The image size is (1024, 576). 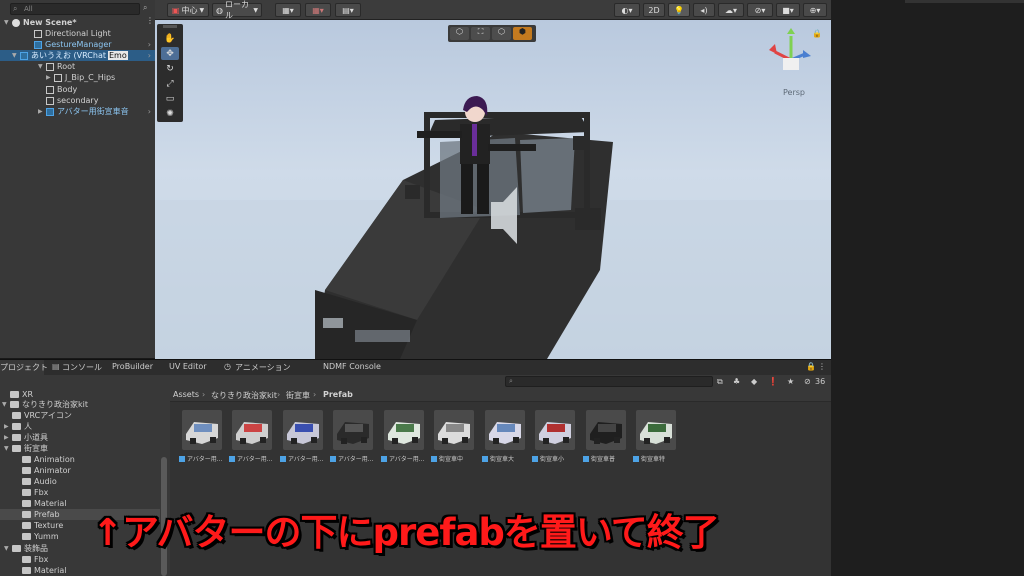 What do you see at coordinates (170, 53) in the screenshot?
I see `move-tool-icon: ✥` at bounding box center [170, 53].